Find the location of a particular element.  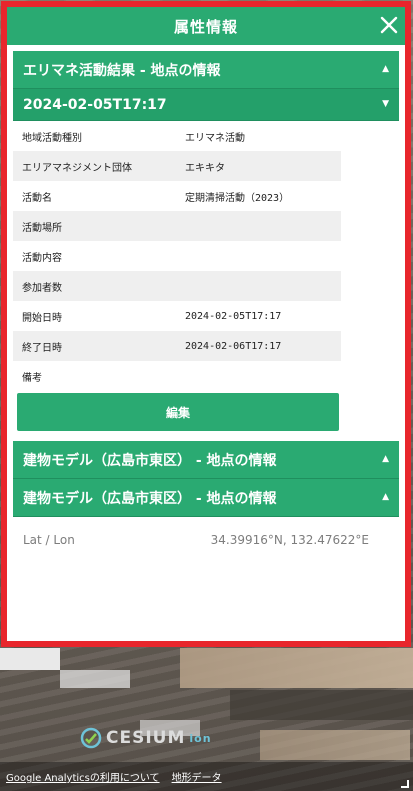

table-row: 活動場所 is located at coordinates (177, 226).